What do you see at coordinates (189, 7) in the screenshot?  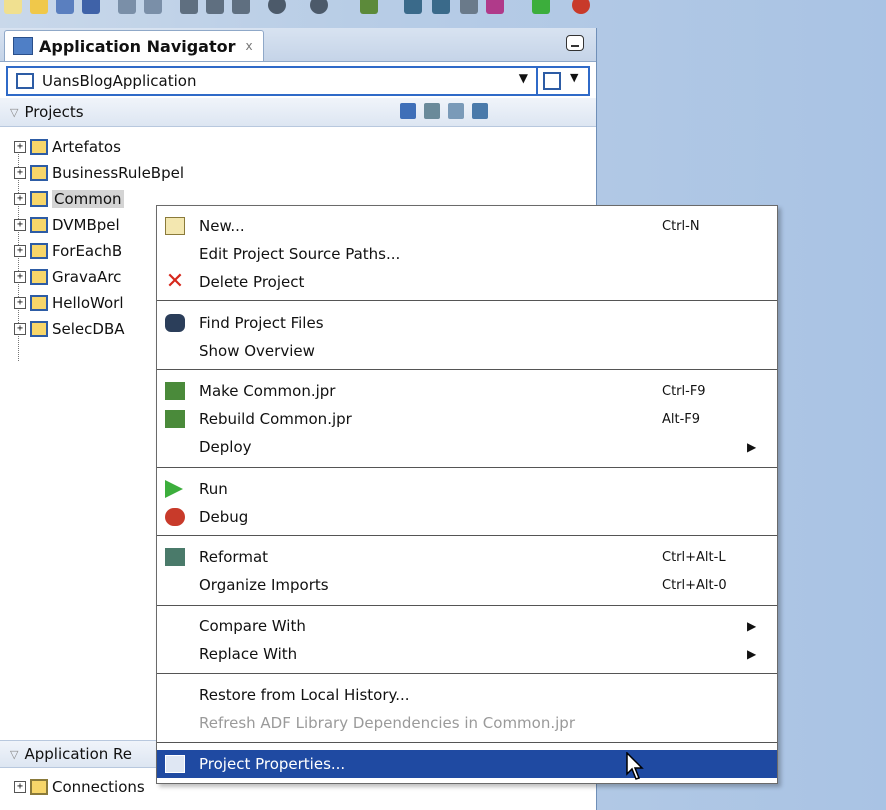 I see `cut-icon` at bounding box center [189, 7].